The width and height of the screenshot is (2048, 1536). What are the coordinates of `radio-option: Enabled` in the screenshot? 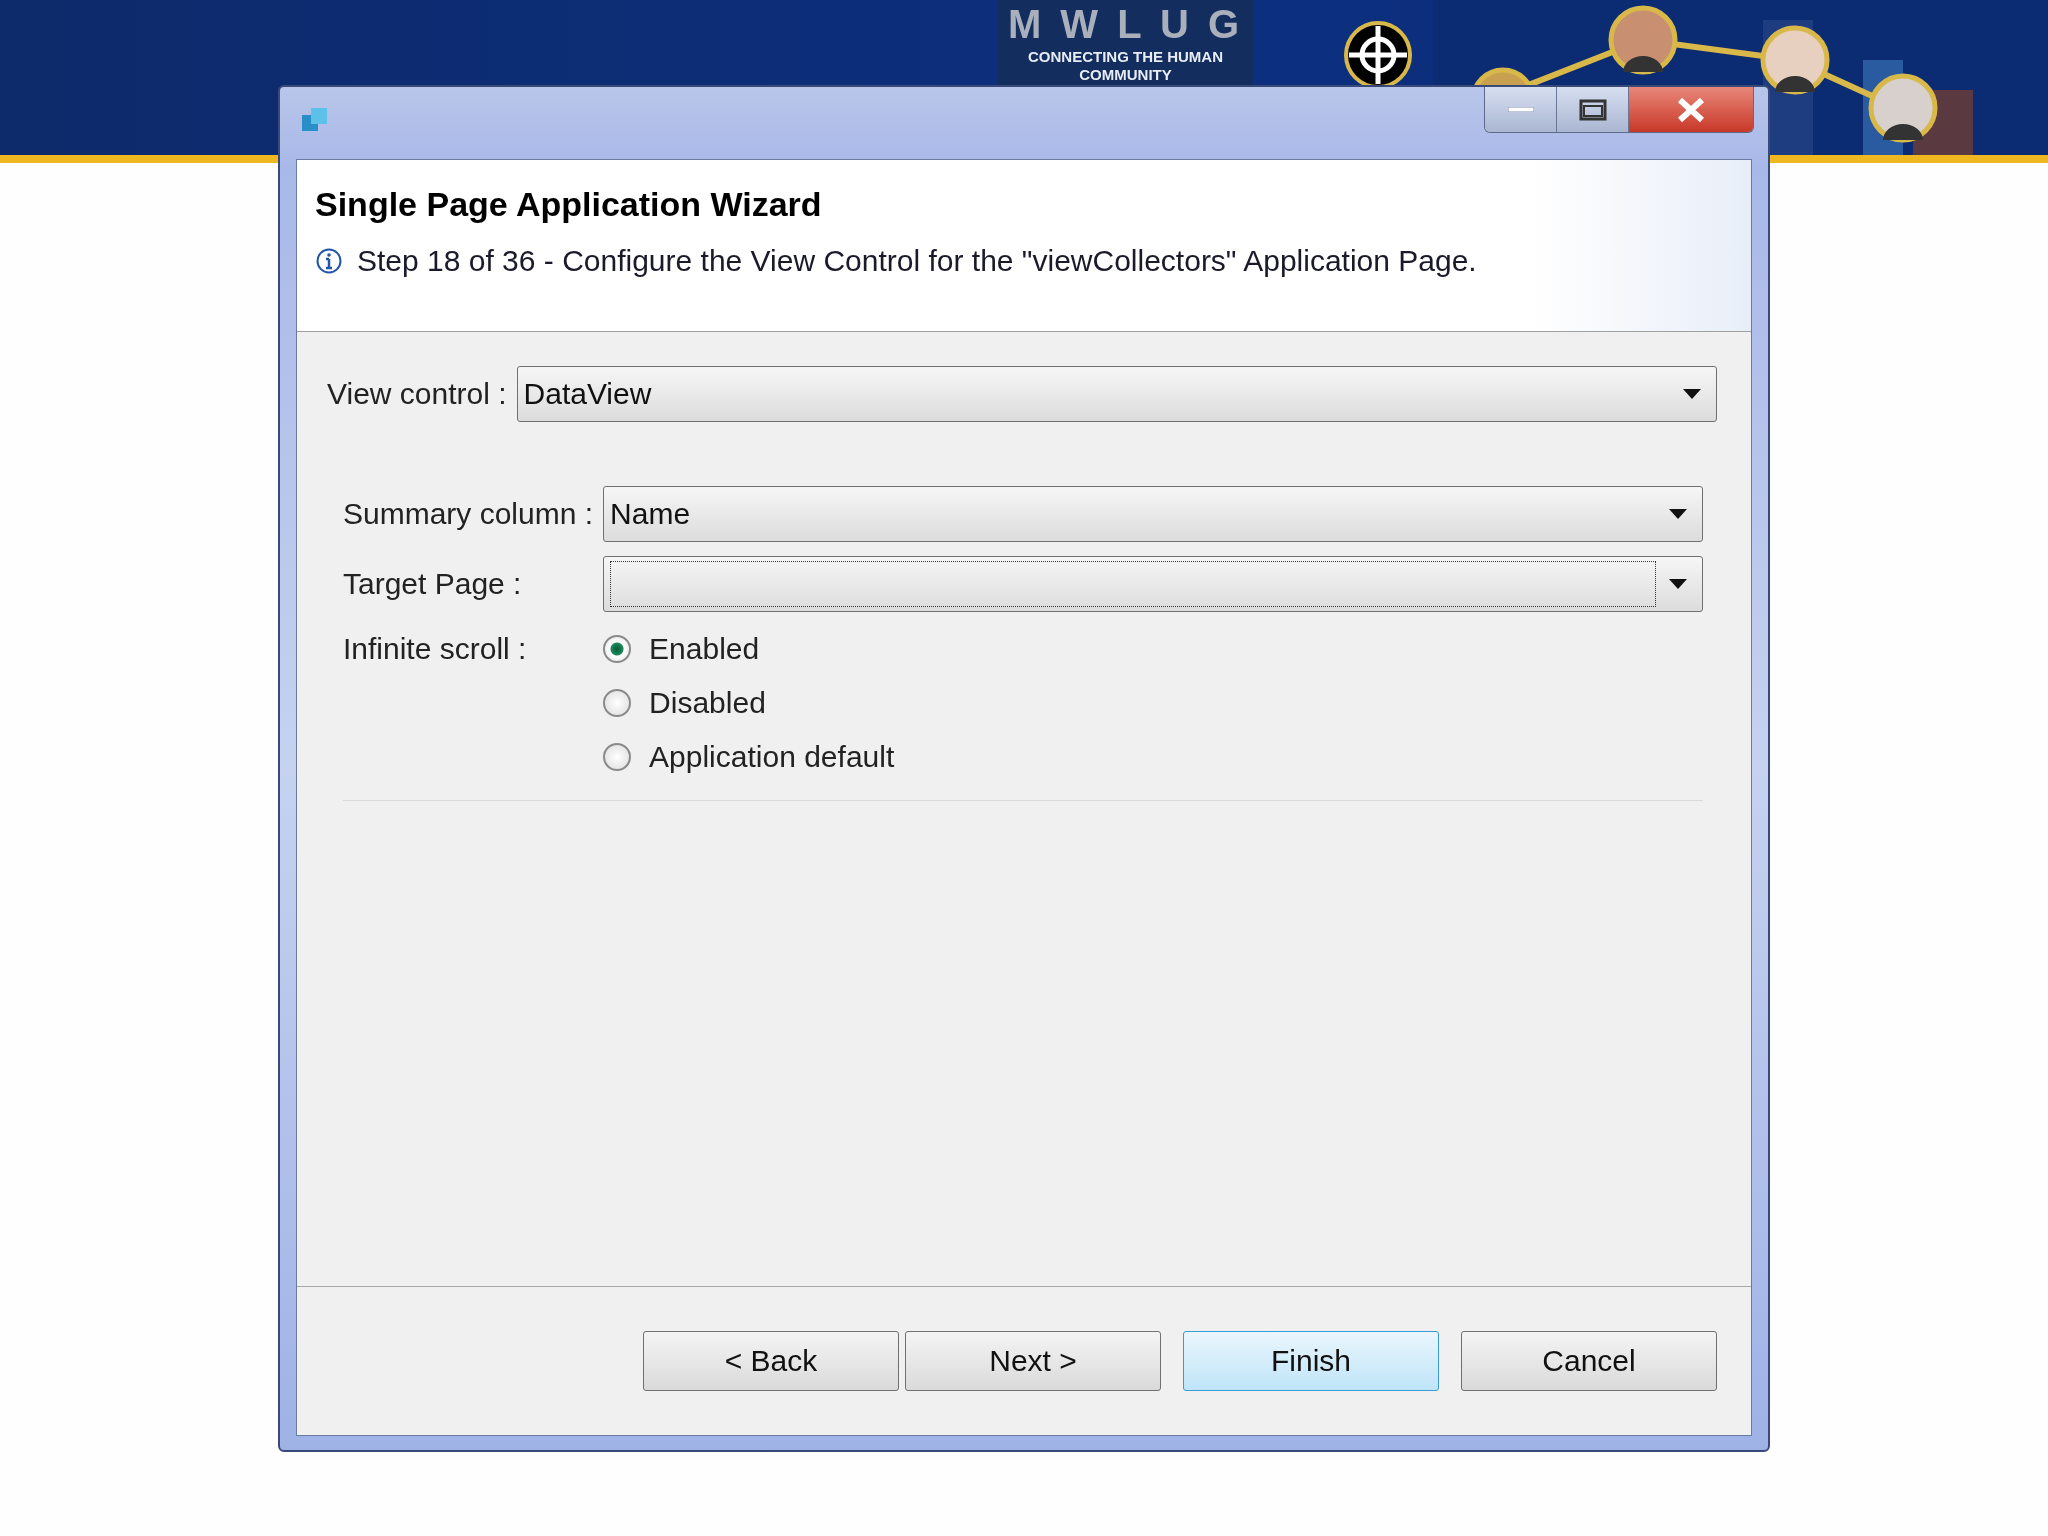 It's located at (1153, 649).